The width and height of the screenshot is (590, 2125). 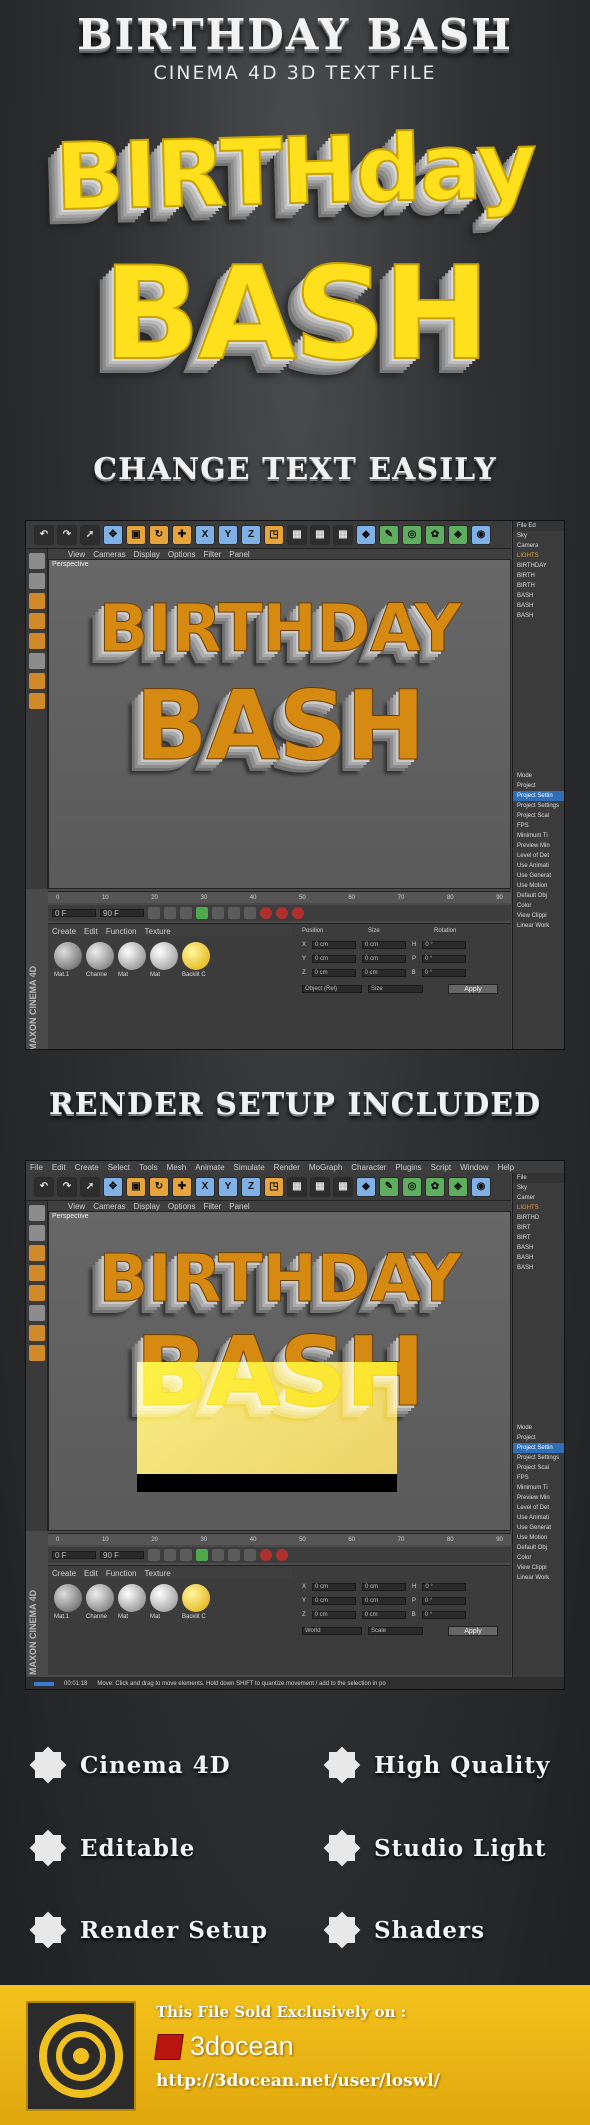 What do you see at coordinates (212, 1206) in the screenshot?
I see `filter-menu-item: Filter` at bounding box center [212, 1206].